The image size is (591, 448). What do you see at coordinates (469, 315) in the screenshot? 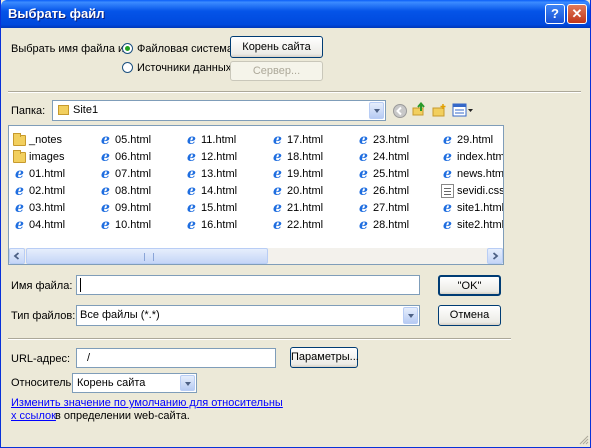
I see `cancel-button: Отмена` at bounding box center [469, 315].